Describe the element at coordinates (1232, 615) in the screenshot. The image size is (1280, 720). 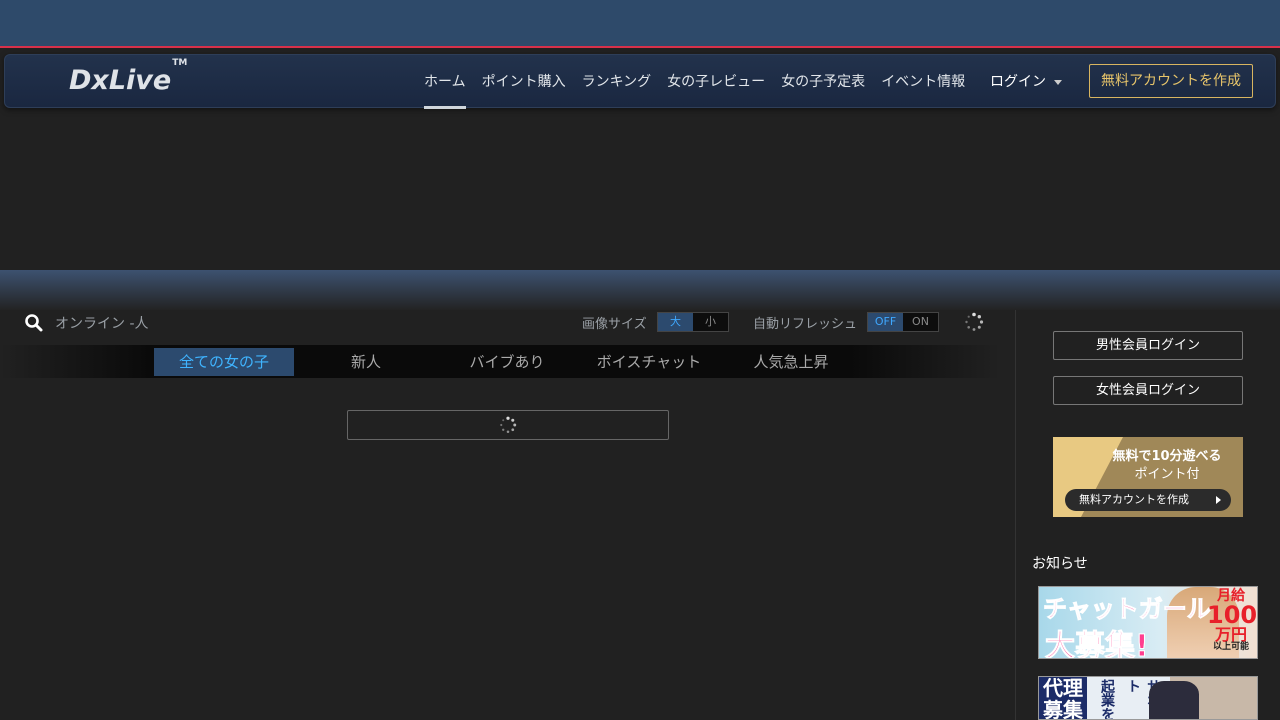
I see `salary-badge-amount: 100` at that location.